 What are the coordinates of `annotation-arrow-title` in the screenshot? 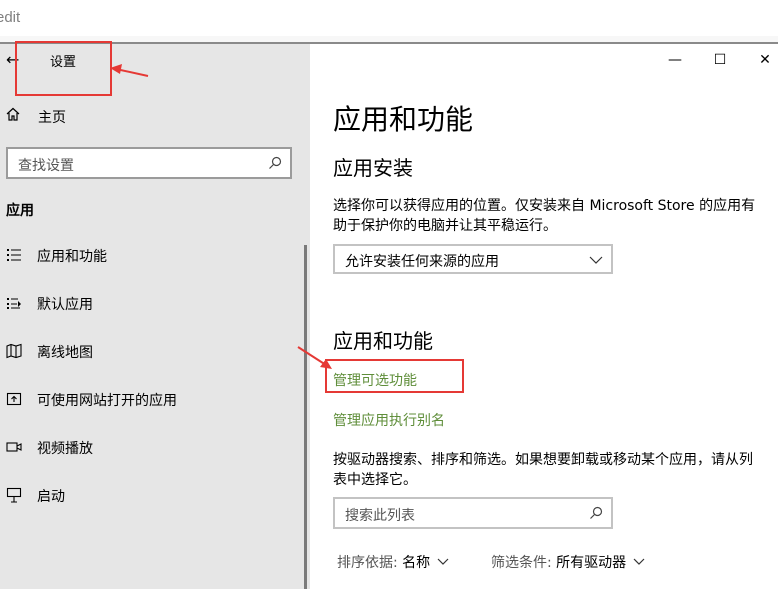 It's located at (129, 70).